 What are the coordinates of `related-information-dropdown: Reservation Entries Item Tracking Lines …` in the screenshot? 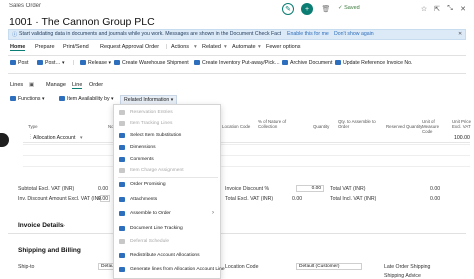 It's located at (169, 191).